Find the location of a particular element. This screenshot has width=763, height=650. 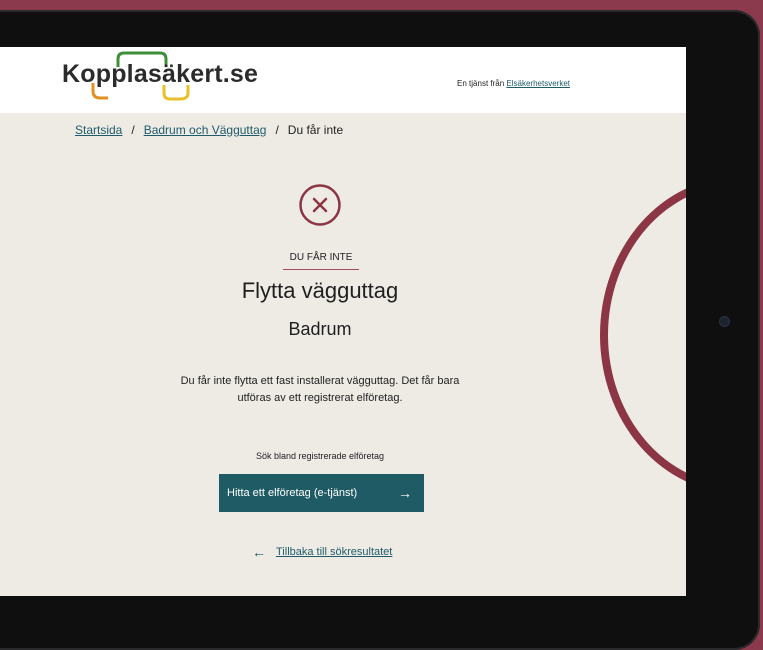

breadcrumb-current: Du får inte is located at coordinates (315, 130).